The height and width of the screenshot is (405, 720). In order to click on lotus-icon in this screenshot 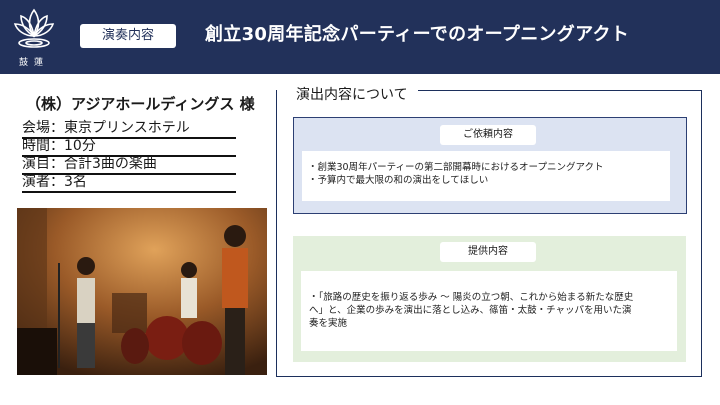, I will do `click(34, 28)`.